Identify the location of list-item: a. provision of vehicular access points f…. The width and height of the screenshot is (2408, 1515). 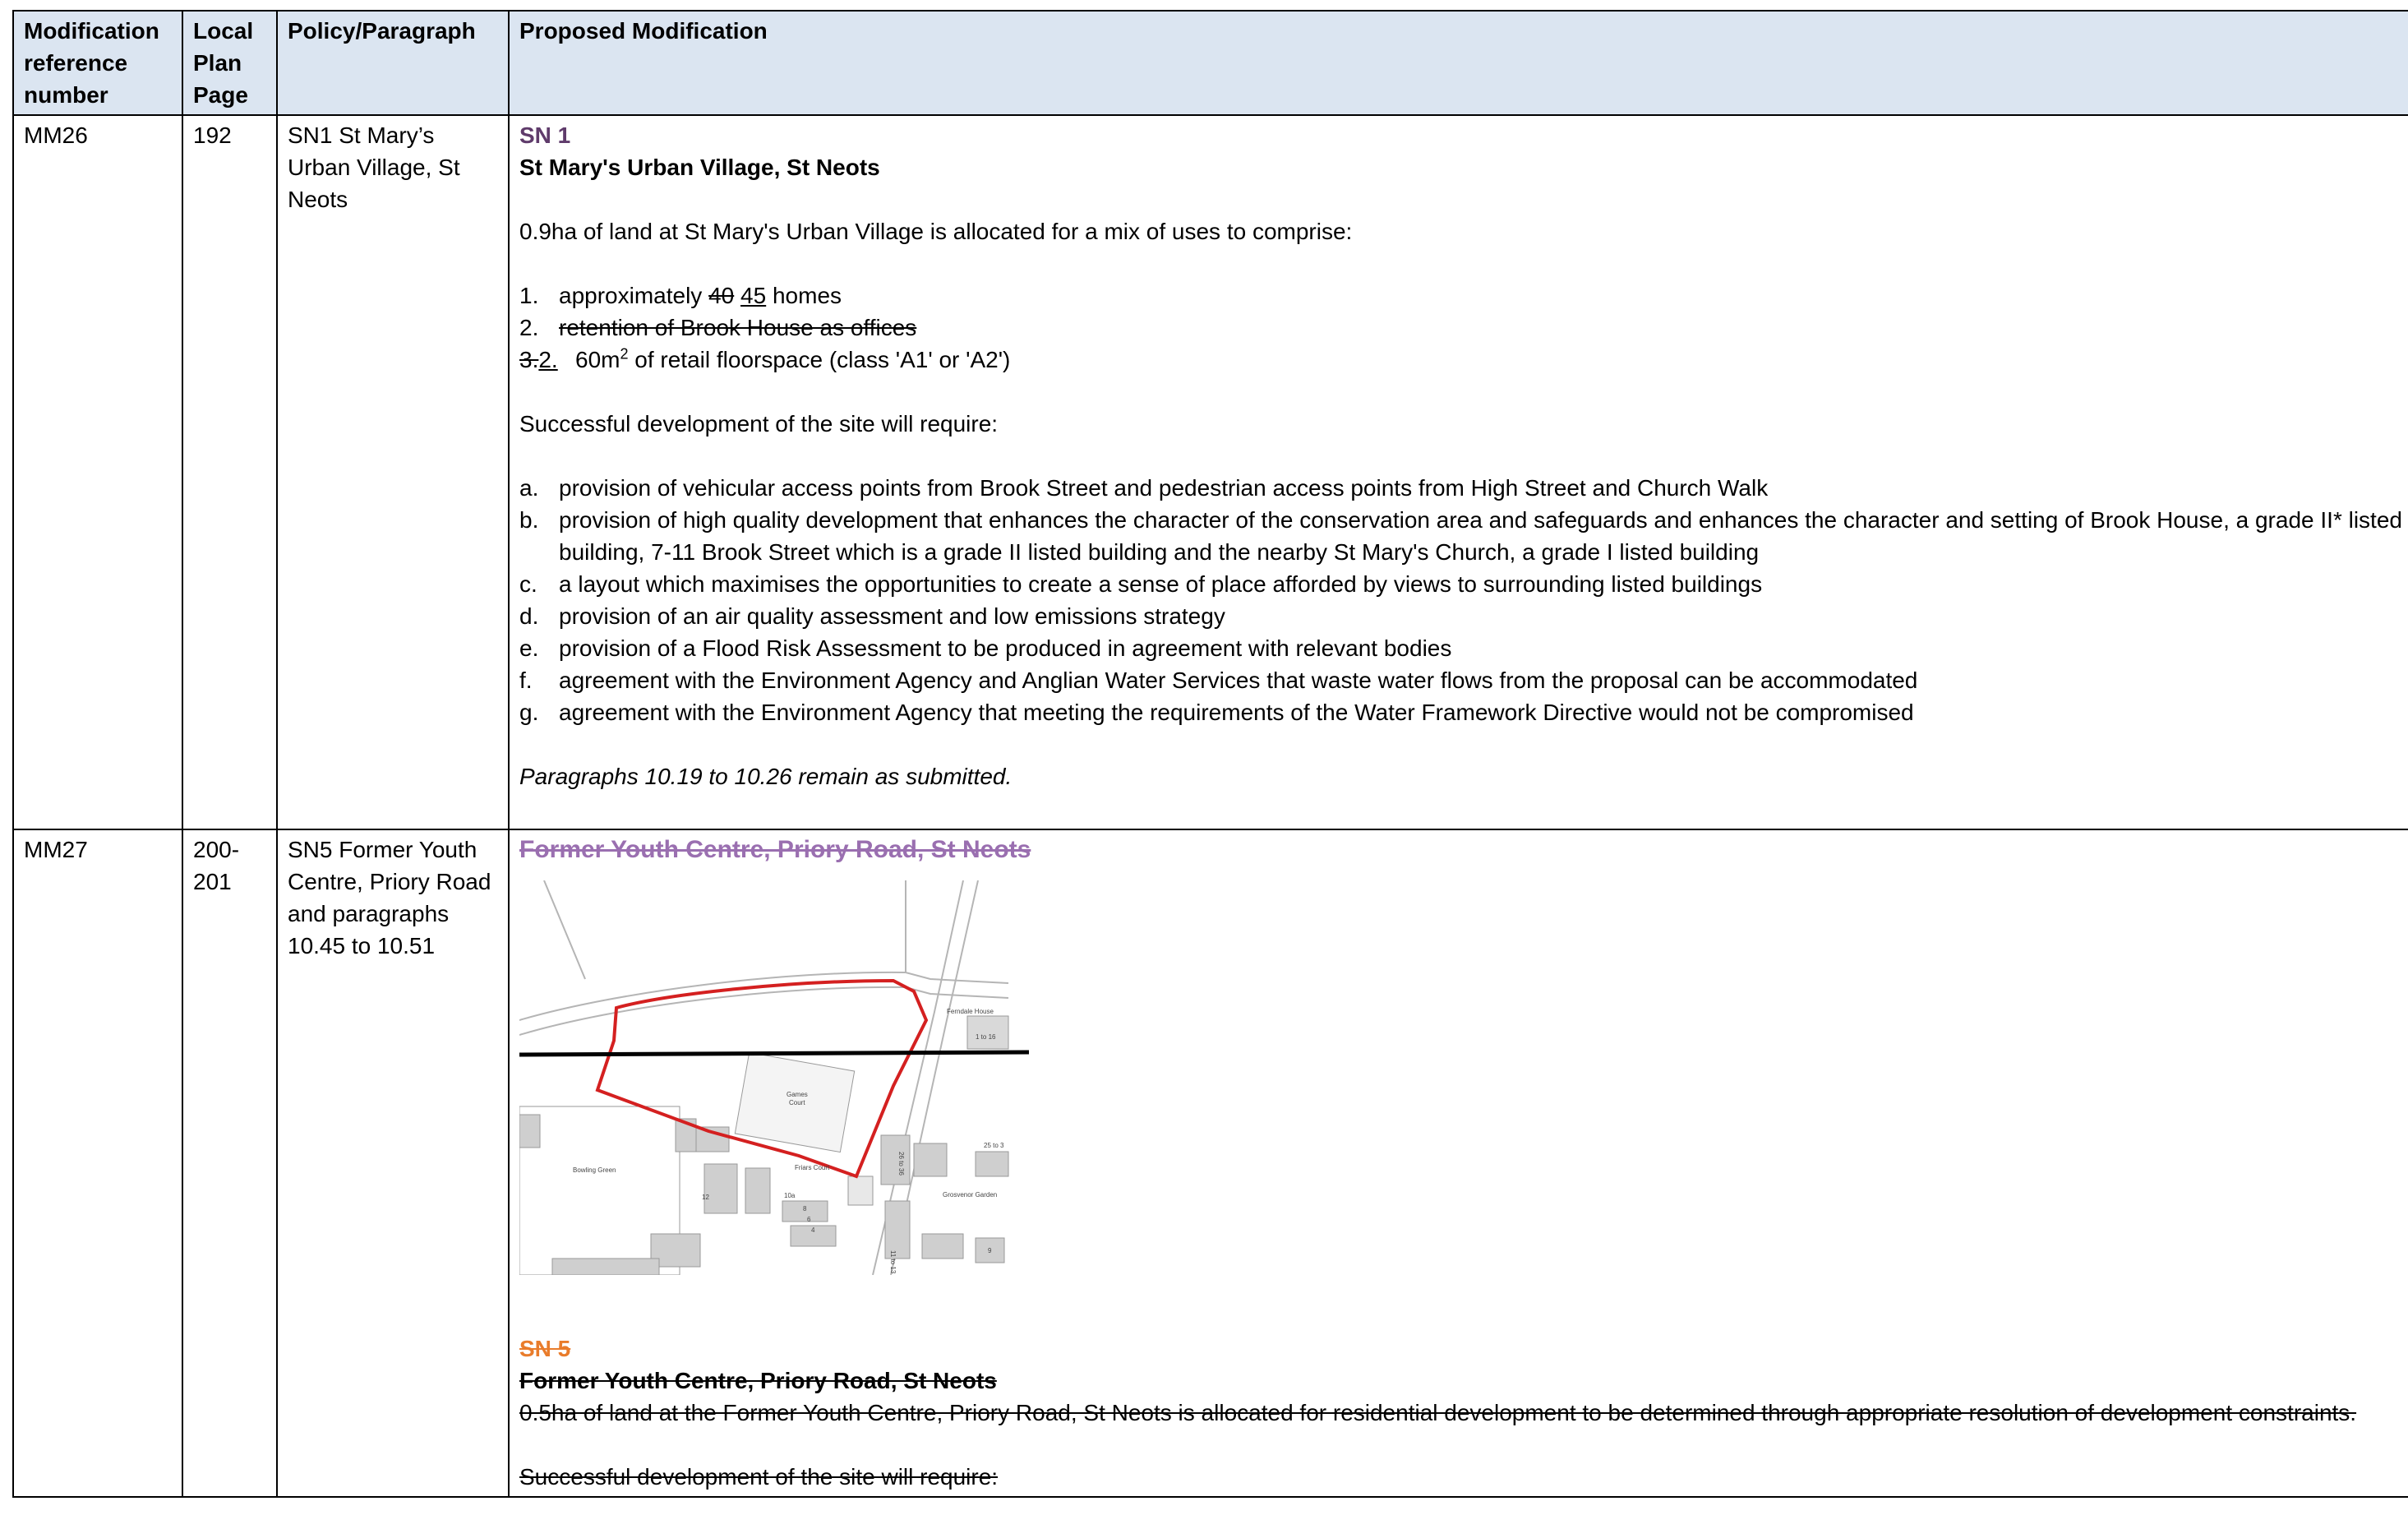
(1144, 488).